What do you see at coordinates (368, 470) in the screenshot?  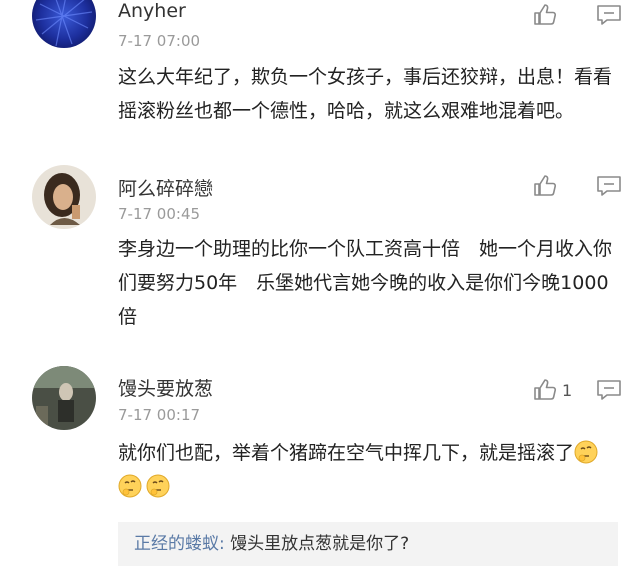 I see `comment-text: 就你们也配，举着个猪蹄在空气中挥几下，就是摇滚了` at bounding box center [368, 470].